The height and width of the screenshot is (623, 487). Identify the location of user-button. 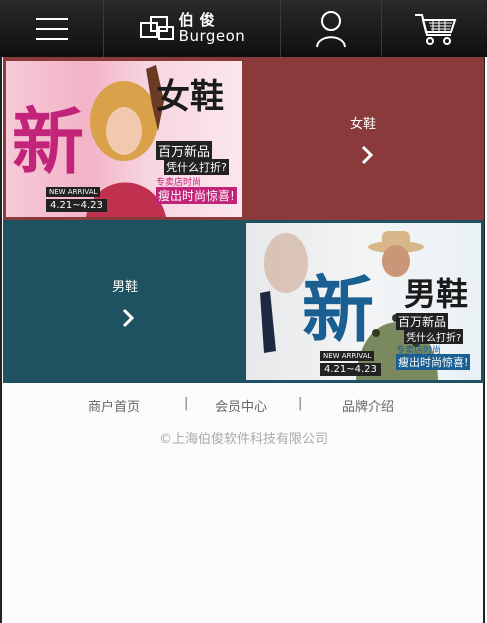
(331, 28).